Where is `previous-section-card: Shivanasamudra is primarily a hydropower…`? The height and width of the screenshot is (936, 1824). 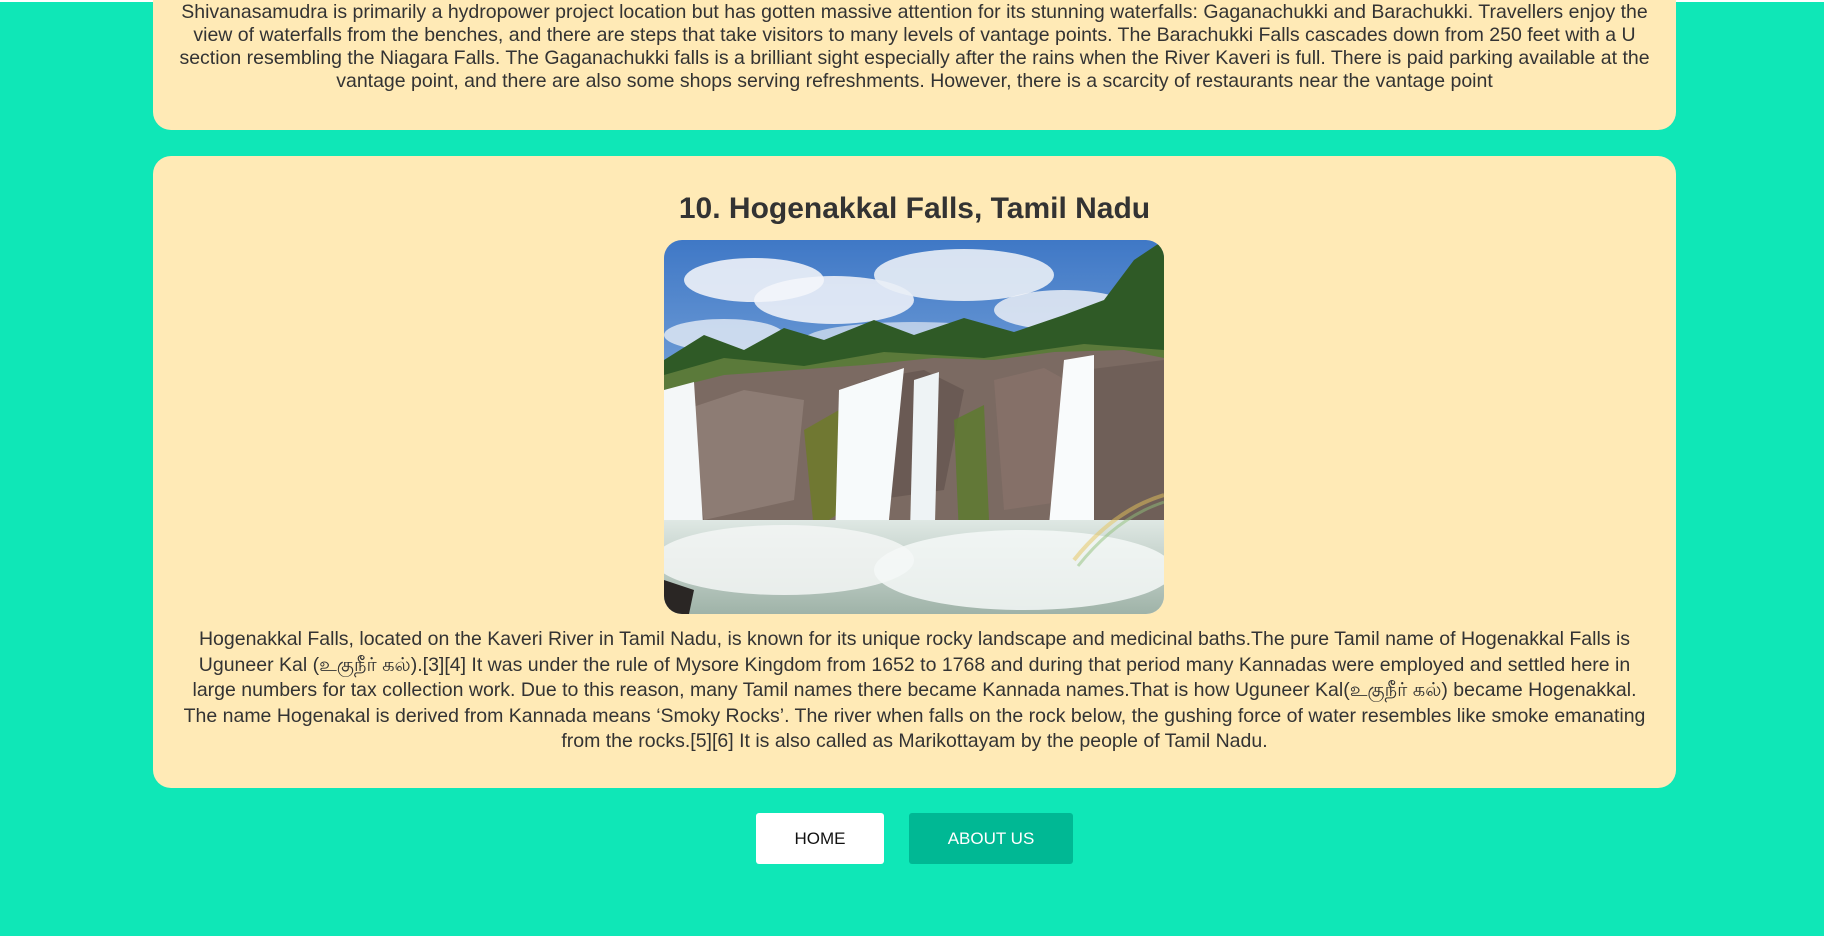 previous-section-card: Shivanasamudra is primarily a hydropower… is located at coordinates (914, 65).